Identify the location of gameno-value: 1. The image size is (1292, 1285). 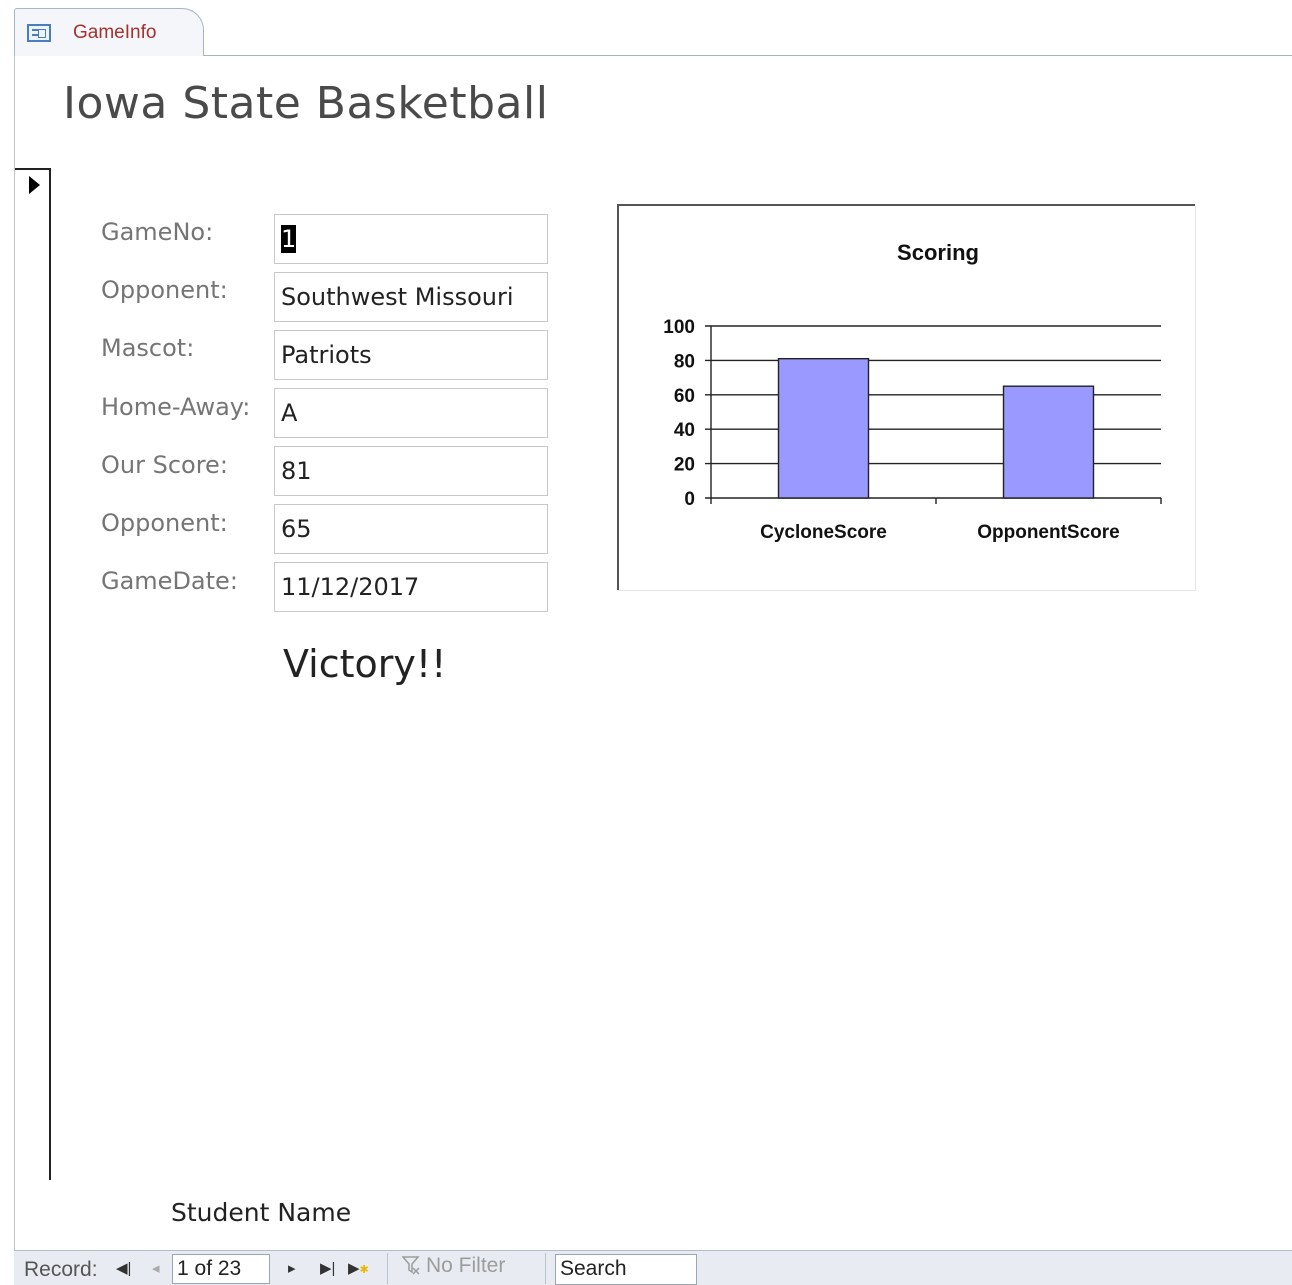
(289, 239).